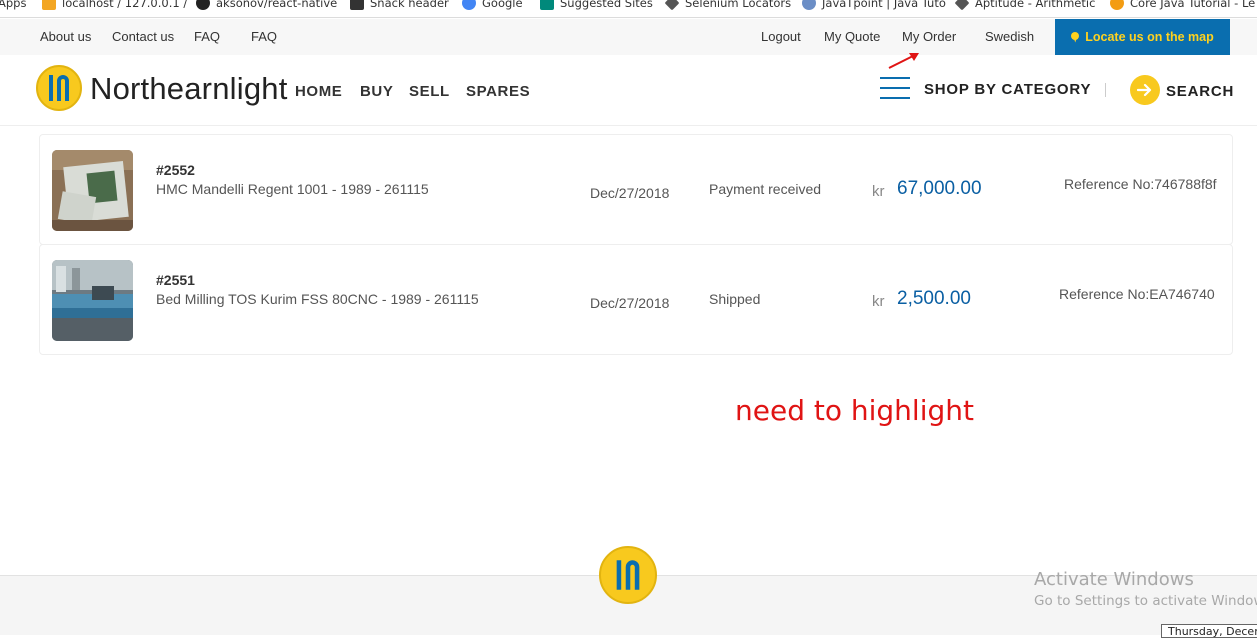 The height and width of the screenshot is (638, 1257). What do you see at coordinates (143, 36) in the screenshot?
I see `contact-us-link: Contact us` at bounding box center [143, 36].